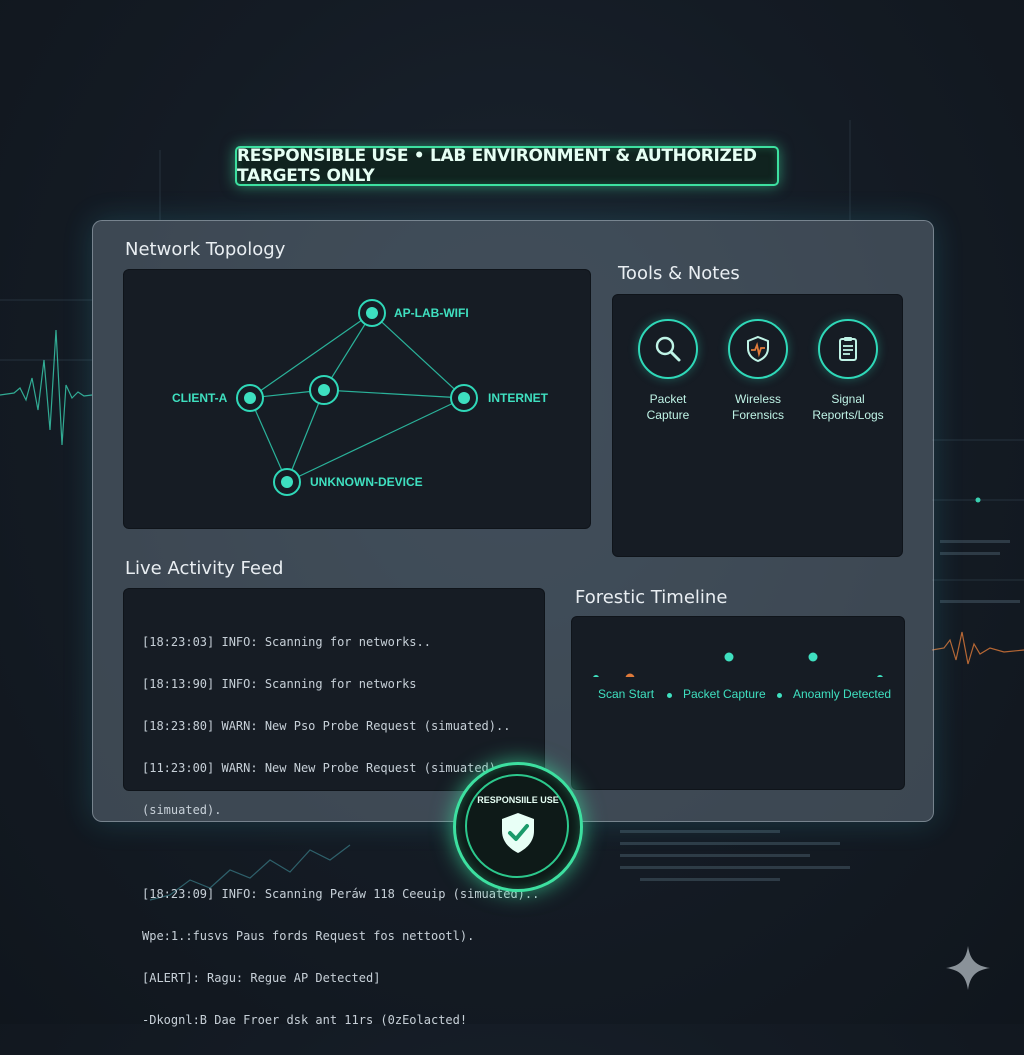  What do you see at coordinates (668, 415) in the screenshot?
I see `tool-label-line2: Capture` at bounding box center [668, 415].